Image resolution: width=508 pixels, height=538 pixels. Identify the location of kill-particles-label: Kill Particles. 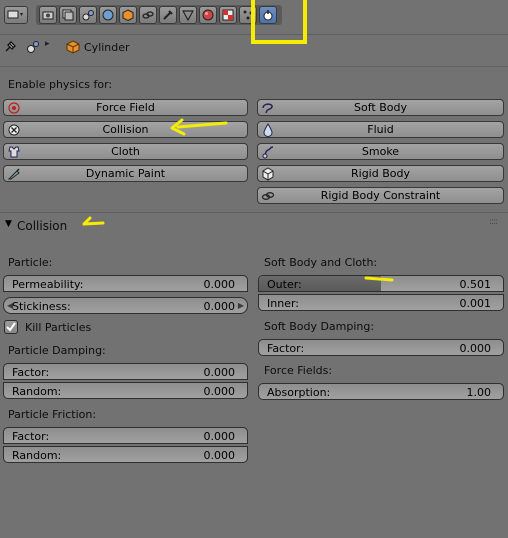
(58, 327).